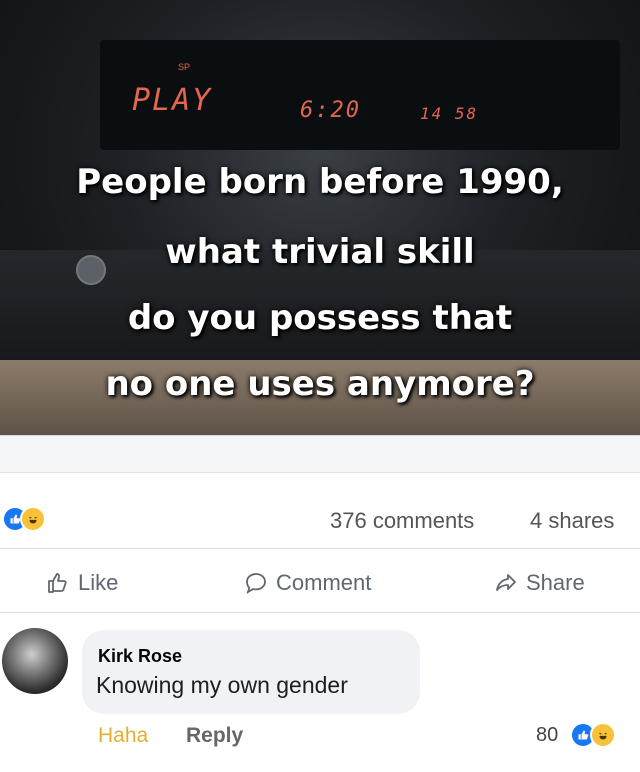 The width and height of the screenshot is (640, 772). Describe the element at coordinates (320, 318) in the screenshot. I see `overlay-text-line-3: do you possess that` at that location.